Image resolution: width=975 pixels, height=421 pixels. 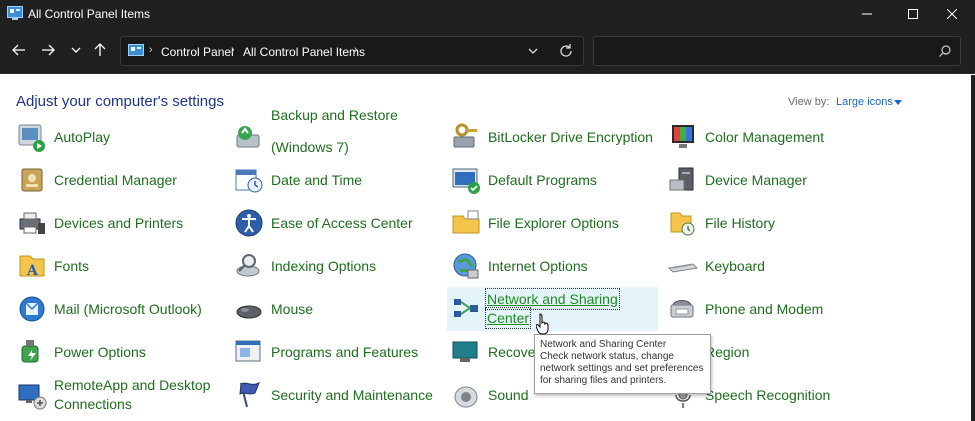 What do you see at coordinates (542, 324) in the screenshot?
I see `hand-cursor-icon` at bounding box center [542, 324].